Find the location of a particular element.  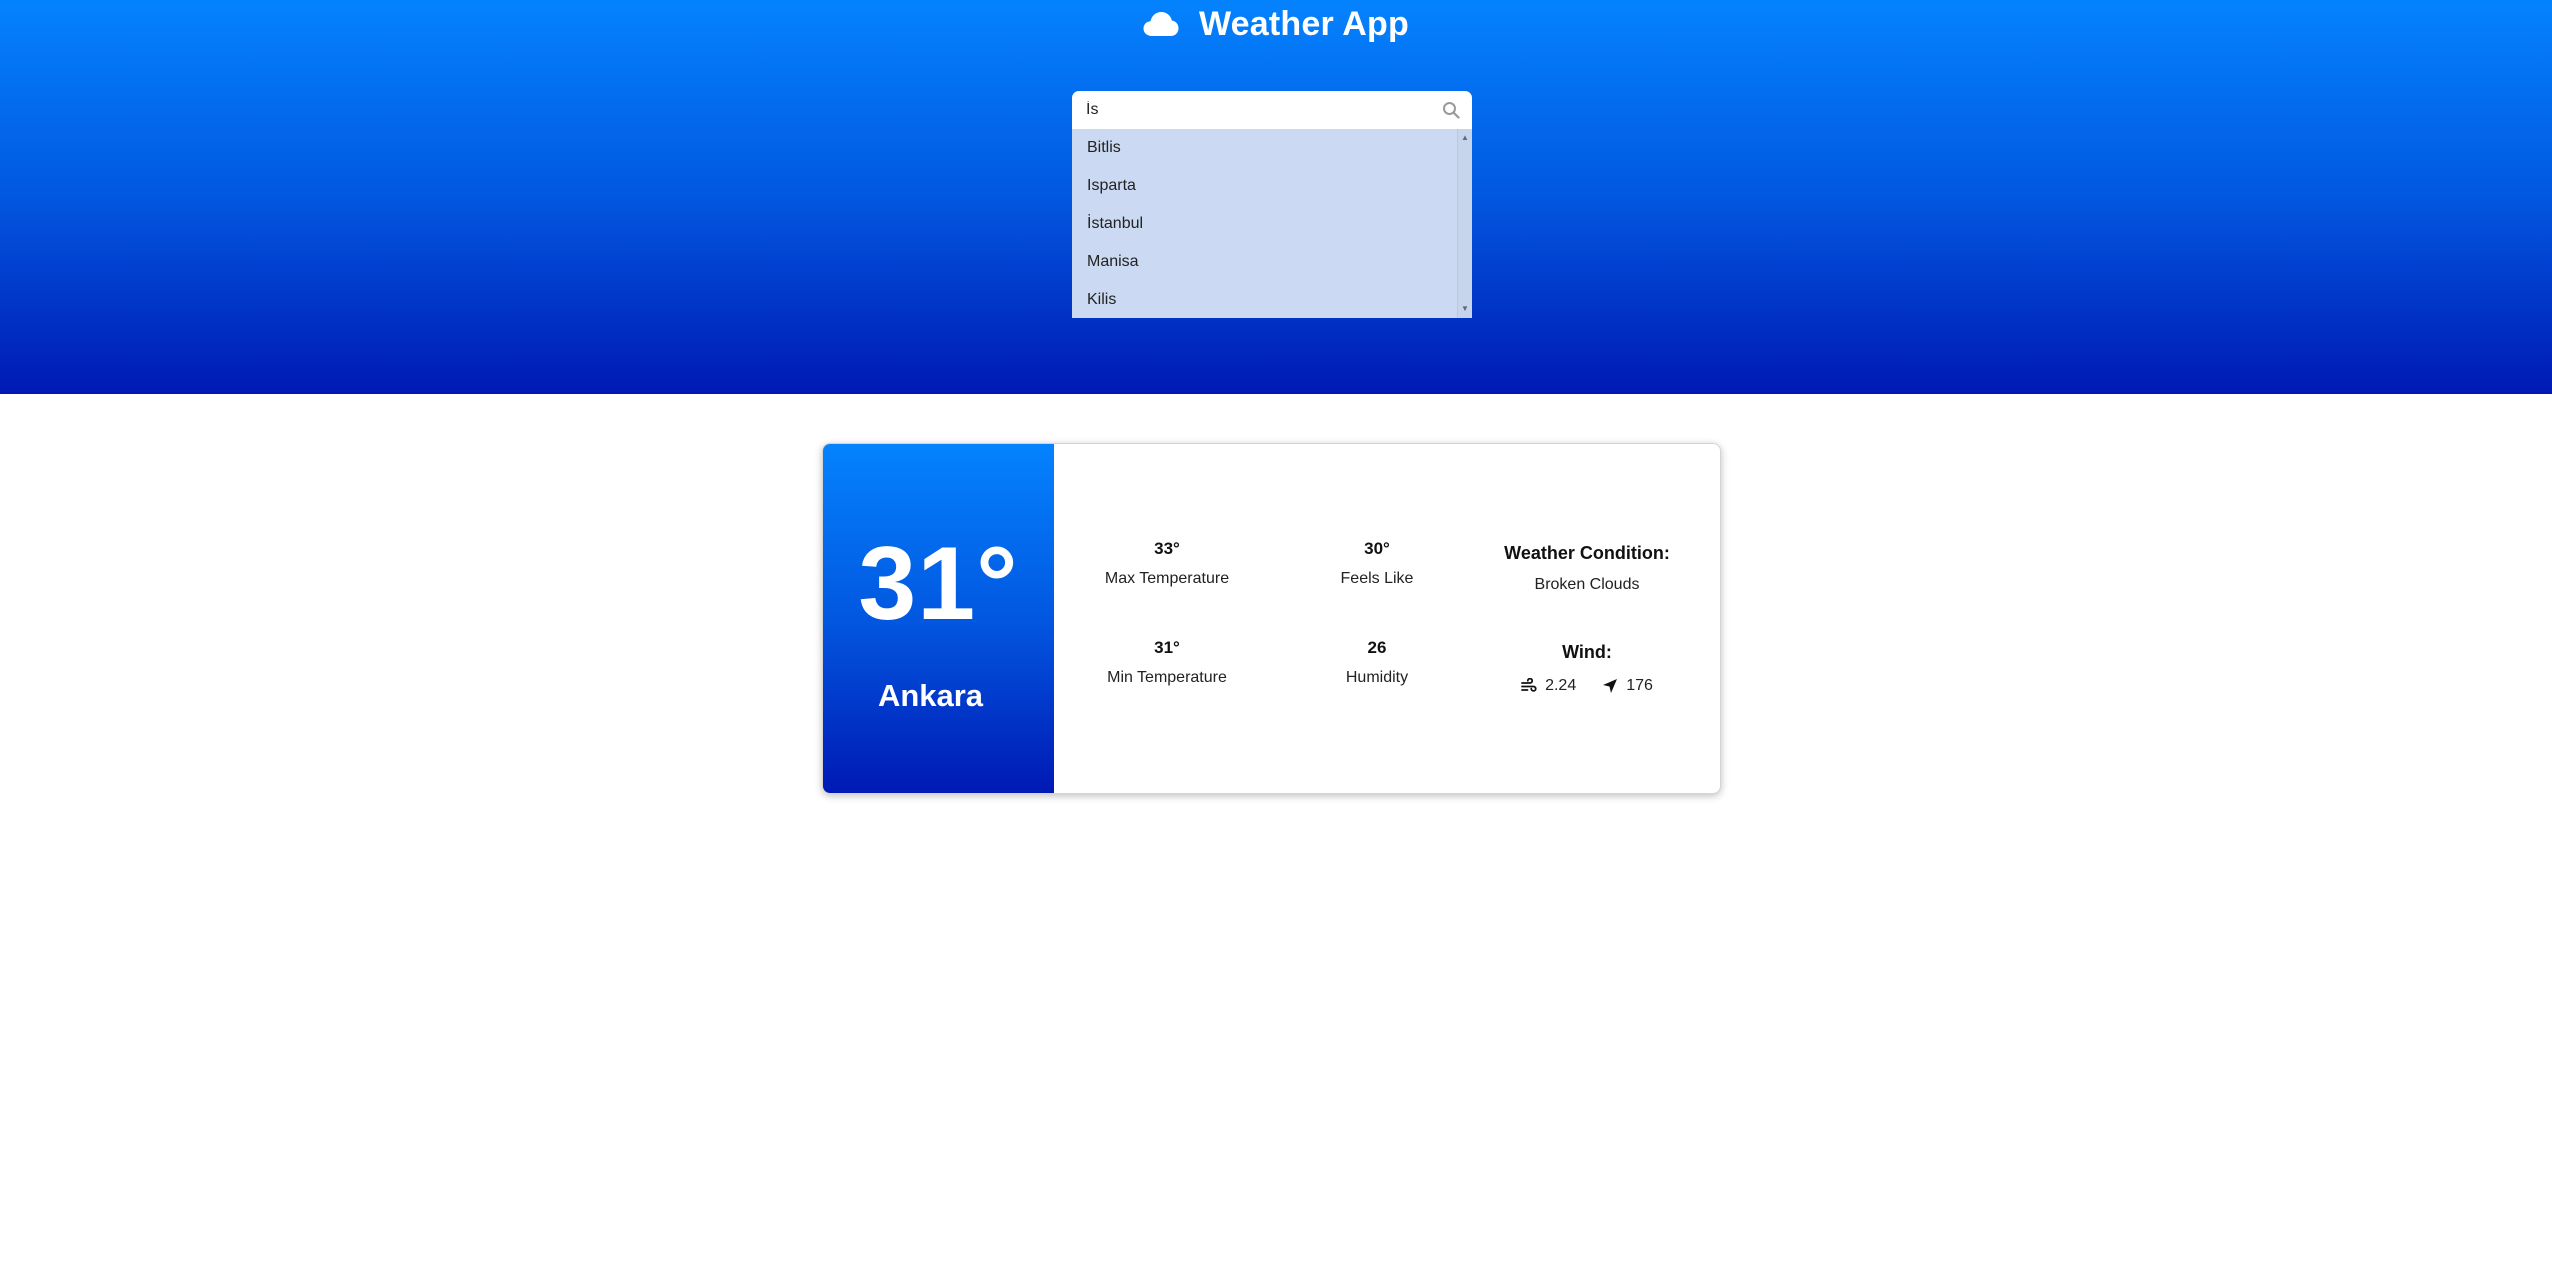

humidity-label: Humidity is located at coordinates (1377, 677).